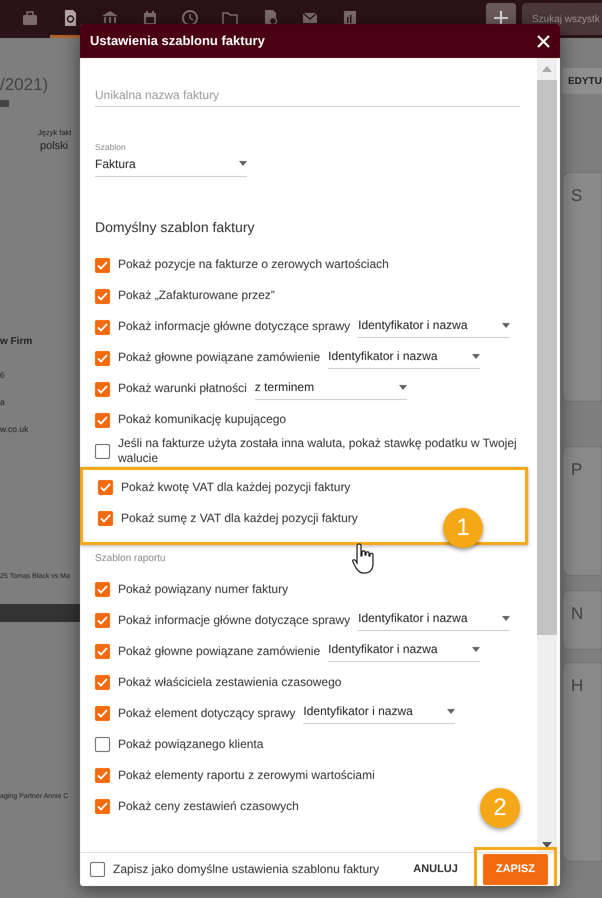 This screenshot has height=898, width=602. I want to click on option-label: Pokaż właściciela zestawienia czasowego, so click(230, 682).